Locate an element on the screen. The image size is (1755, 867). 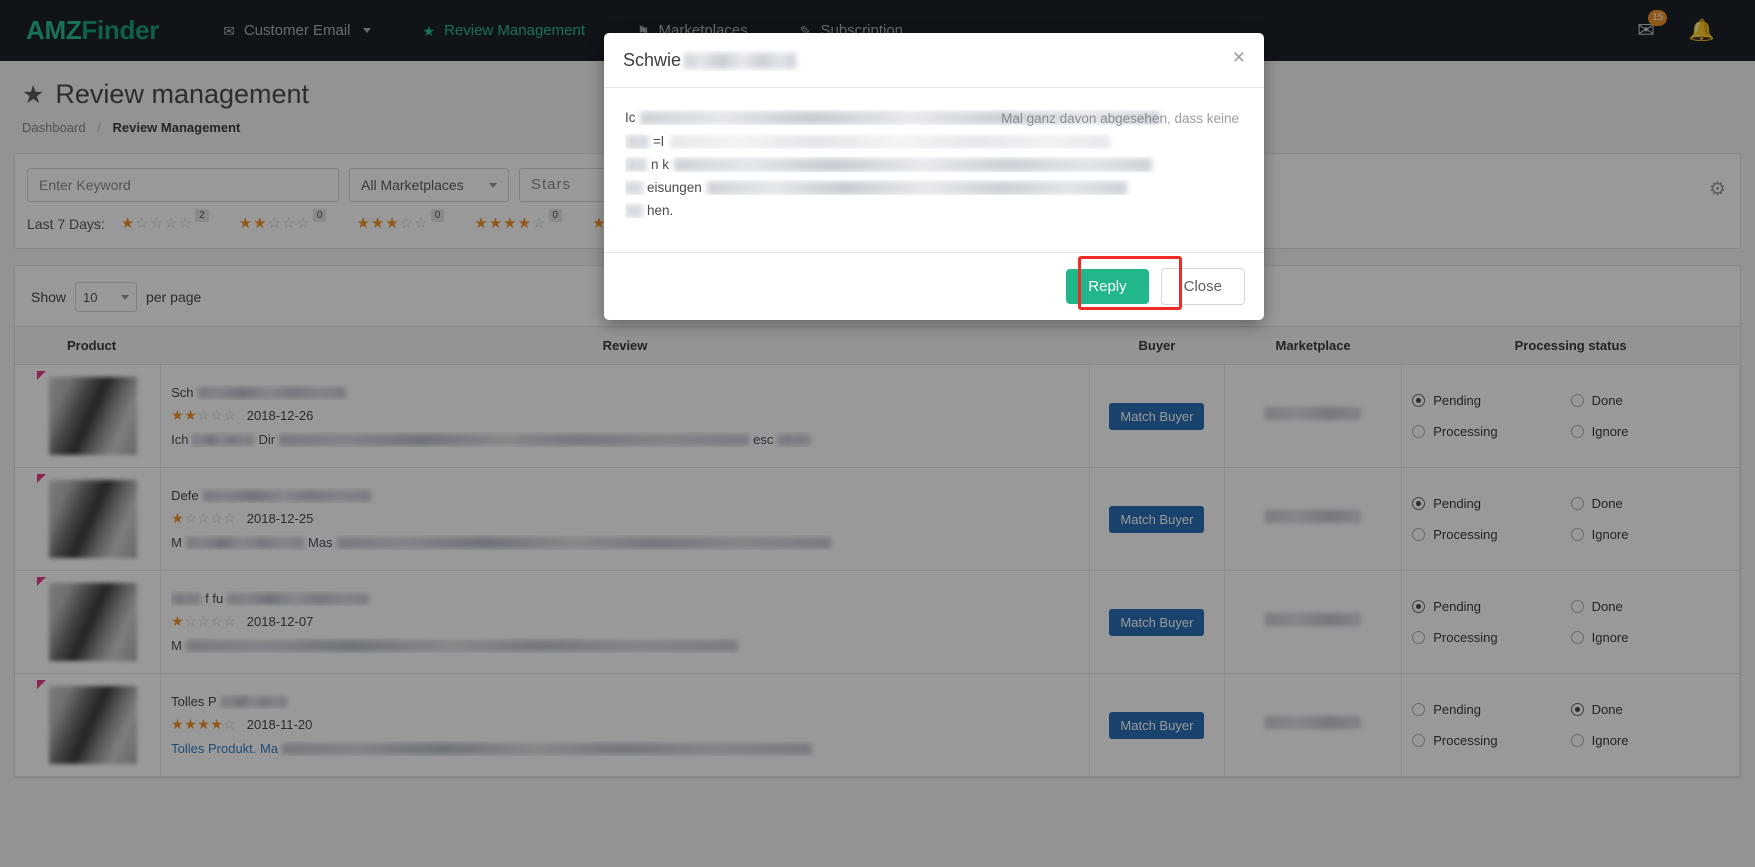
modal-title: Schwie is located at coordinates (923, 60).